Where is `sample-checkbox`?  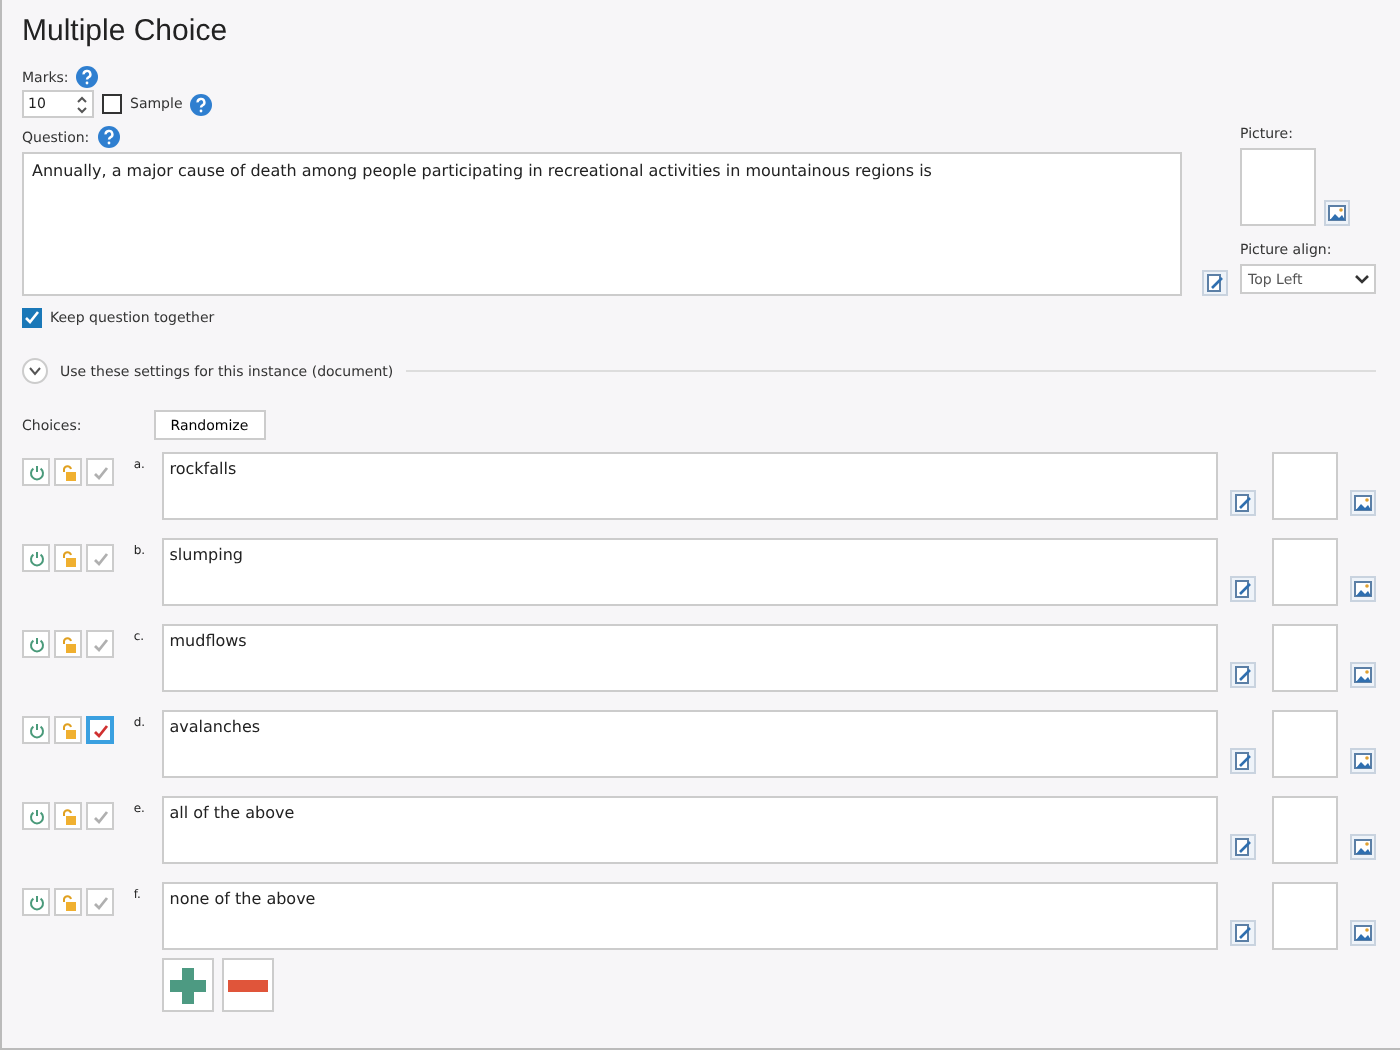
sample-checkbox is located at coordinates (112, 104).